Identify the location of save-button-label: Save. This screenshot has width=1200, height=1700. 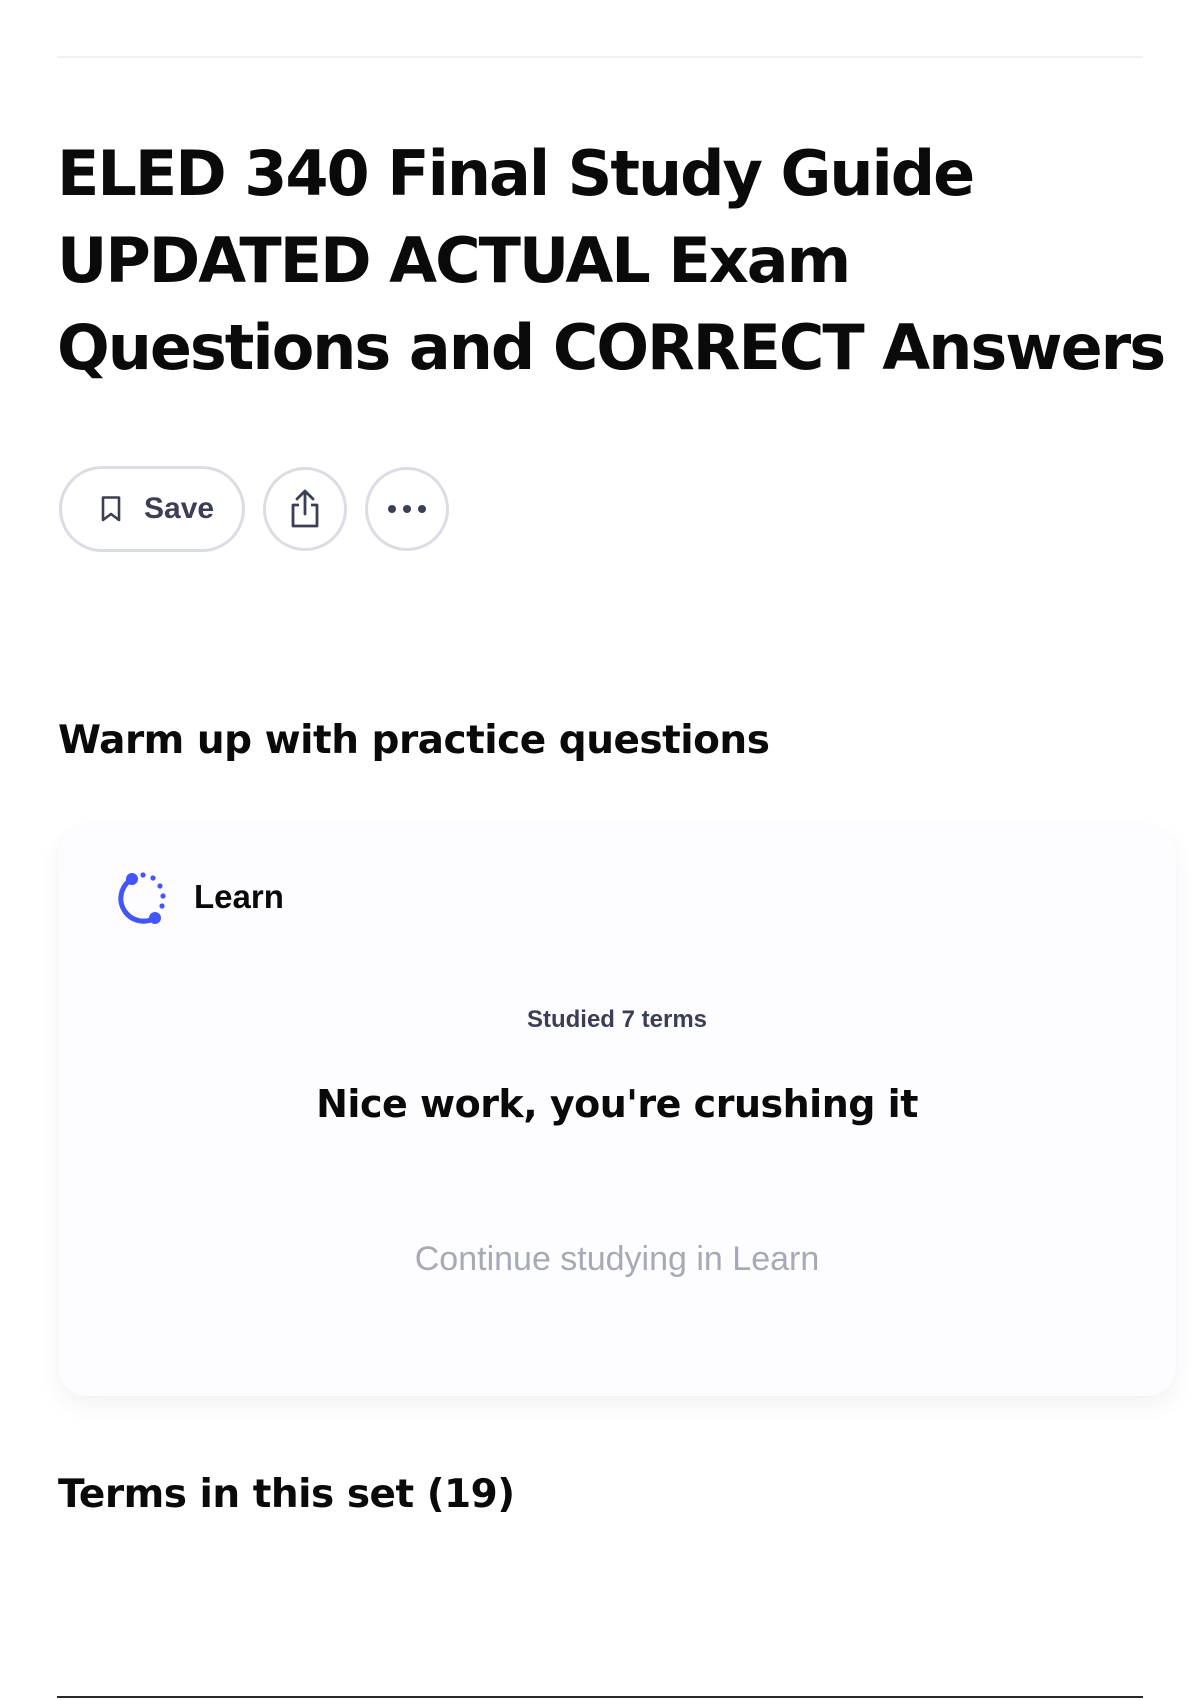
(179, 508).